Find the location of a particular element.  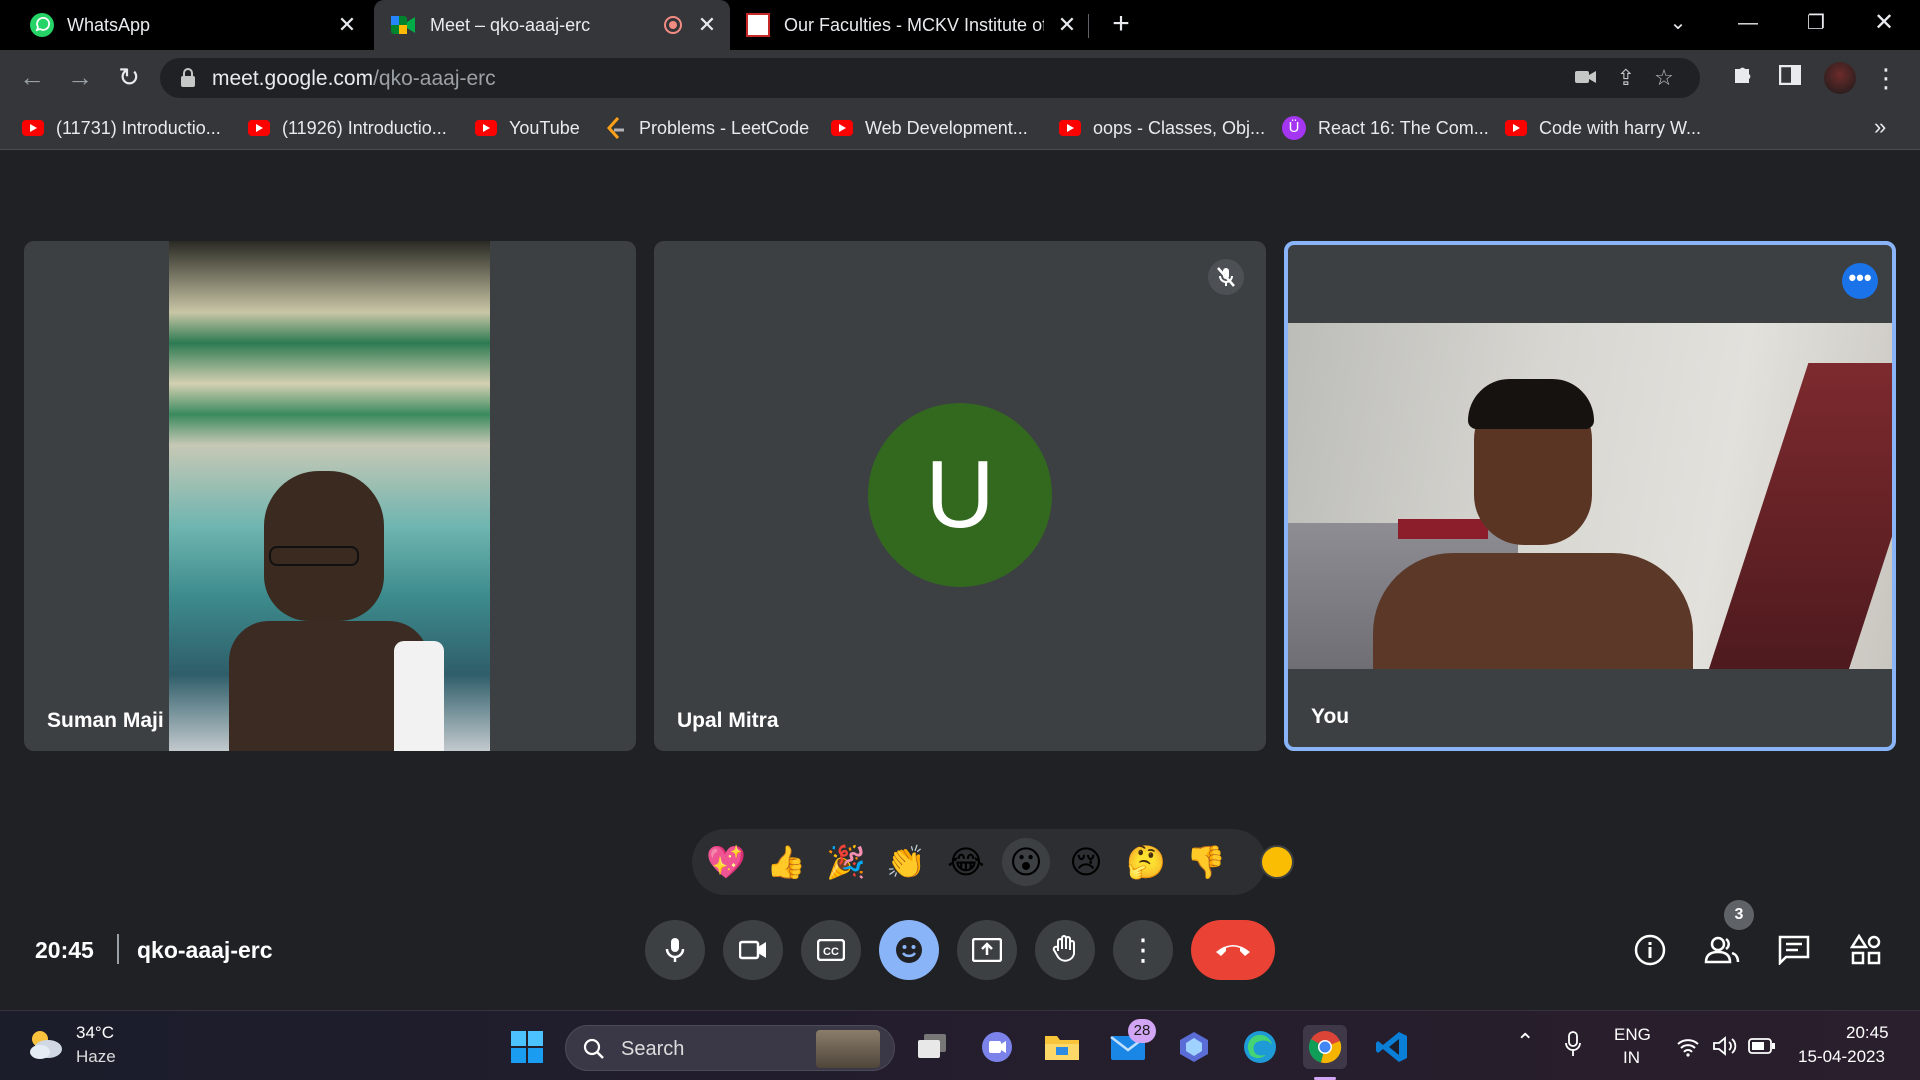

bookmark-item: YouTube is located at coordinates (527, 128).